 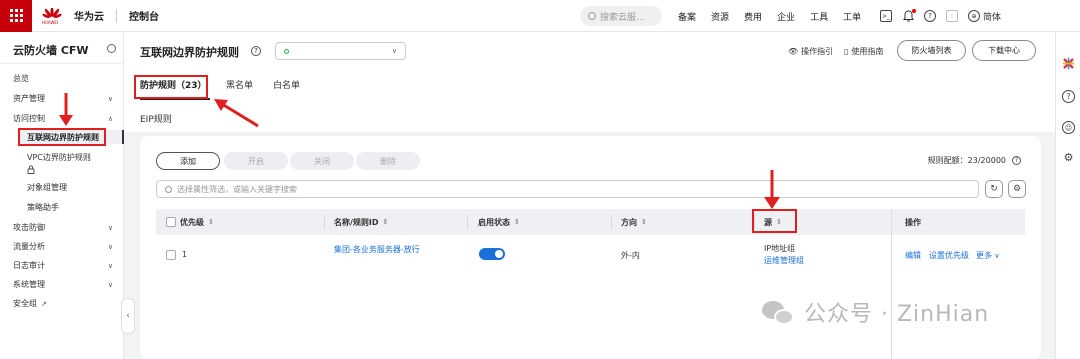 What do you see at coordinates (63, 227) in the screenshot?
I see `sidebar-item-attack-defense: 攻击防御 ∨` at bounding box center [63, 227].